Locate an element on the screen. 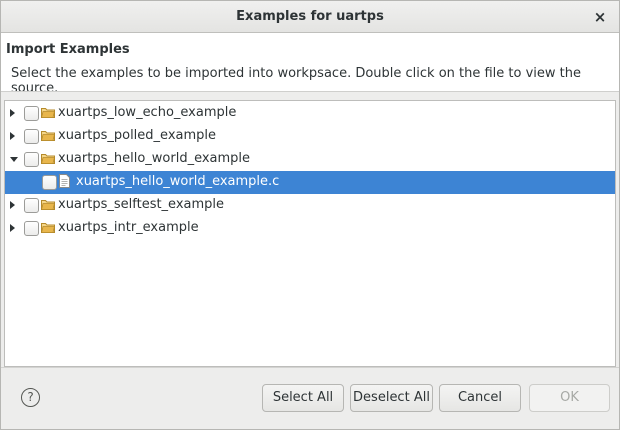  dialog-title: Examples for uartps is located at coordinates (310, 16).